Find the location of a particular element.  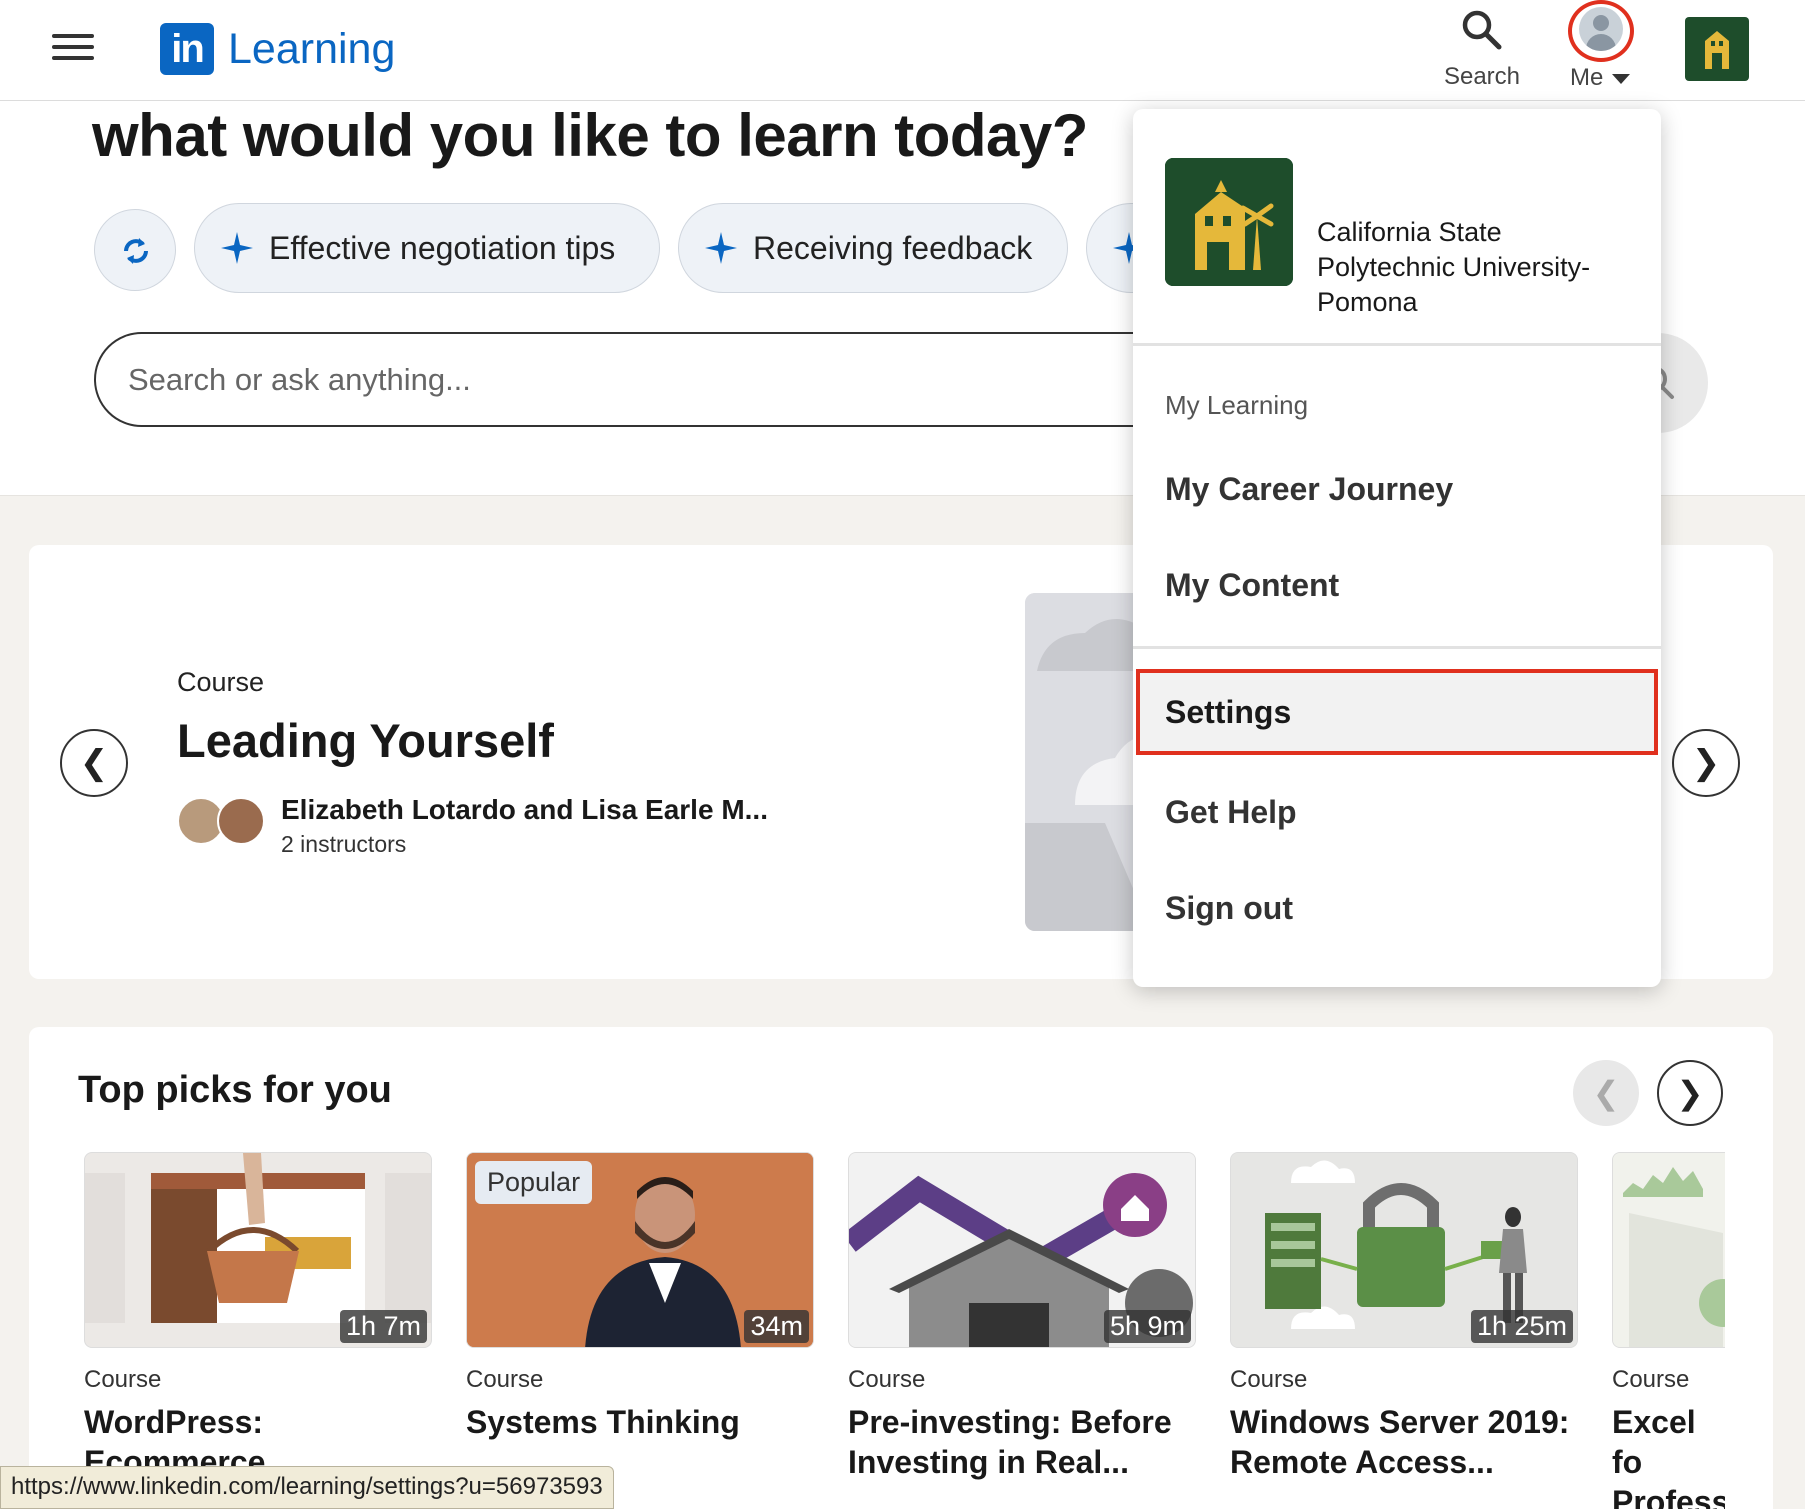

university-seal-icon is located at coordinates (1229, 222).